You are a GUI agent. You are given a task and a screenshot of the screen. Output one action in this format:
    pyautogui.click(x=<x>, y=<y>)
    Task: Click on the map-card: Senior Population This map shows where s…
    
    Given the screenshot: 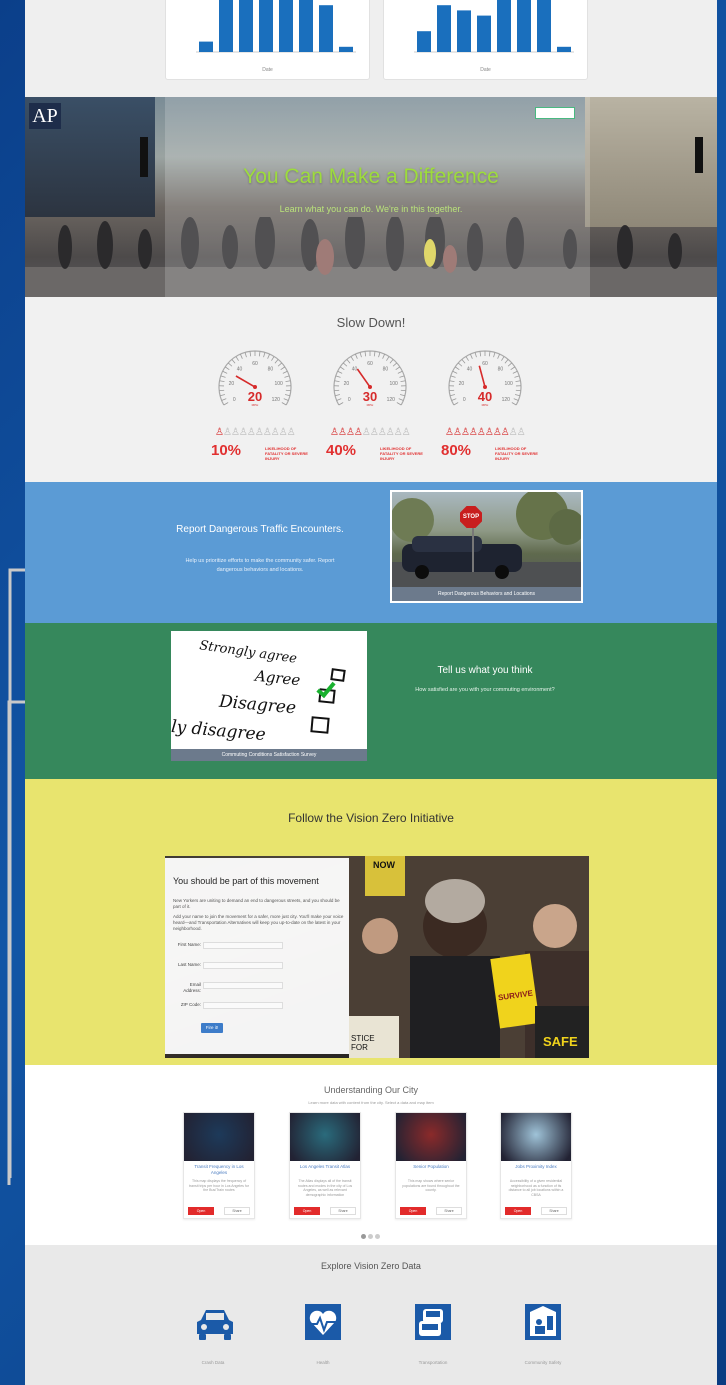 What is the action you would take?
    pyautogui.click(x=431, y=1165)
    